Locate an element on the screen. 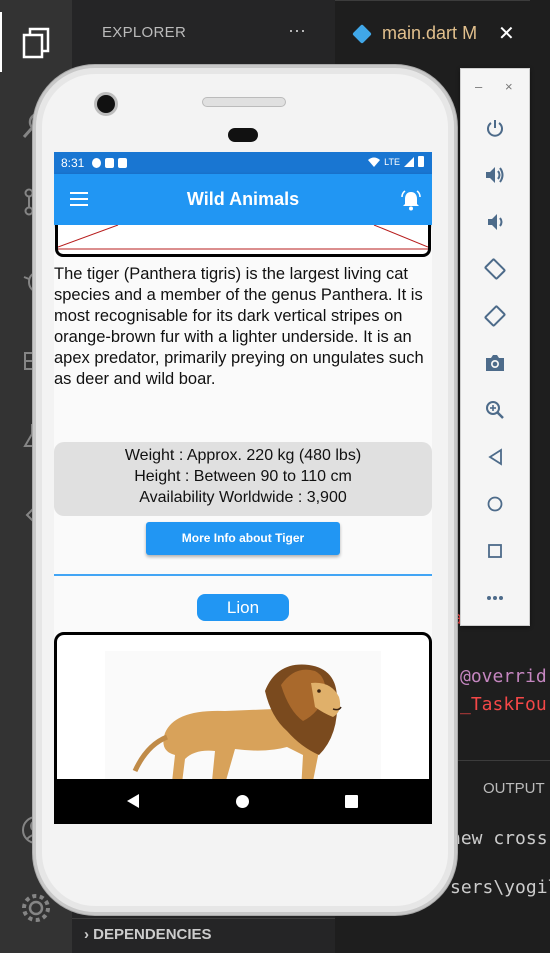 The height and width of the screenshot is (953, 550). tiger-availability: Availability Worldwide : 3,900 is located at coordinates (243, 497).